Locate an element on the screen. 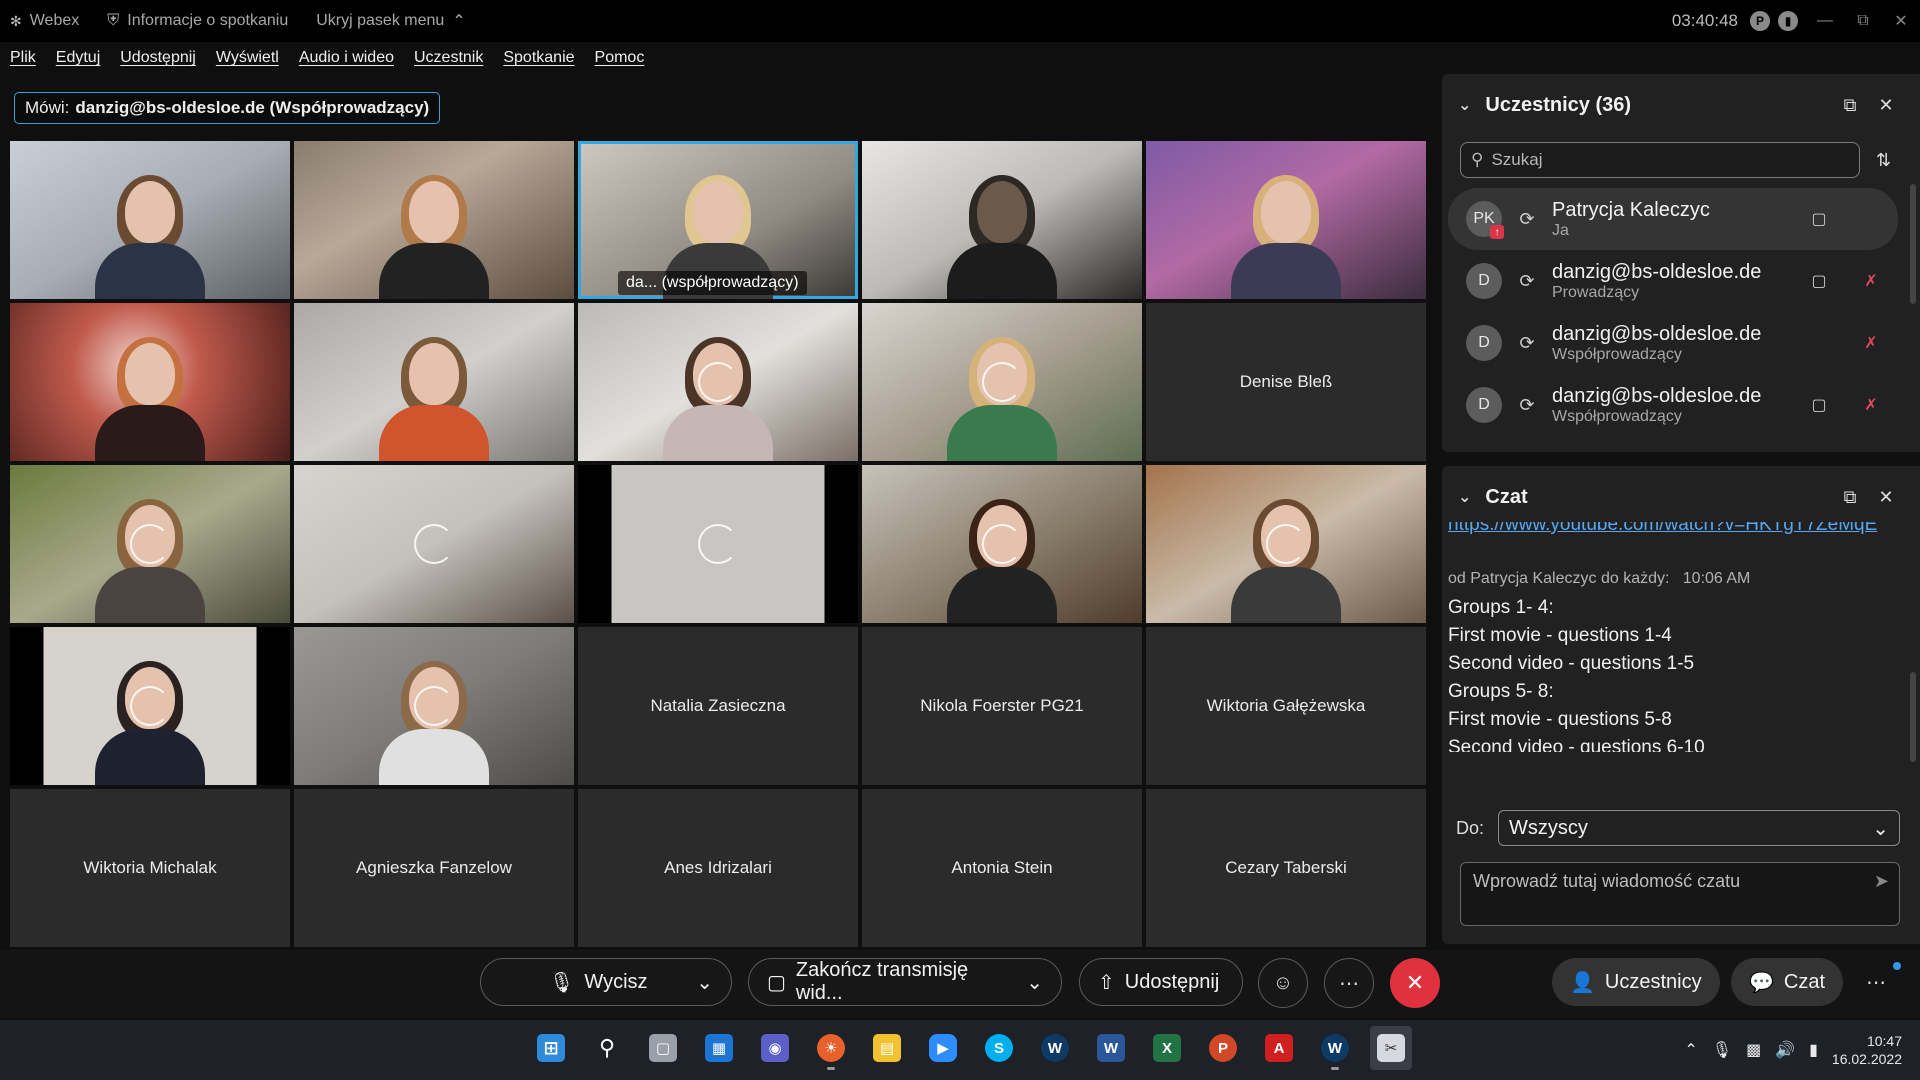 Image resolution: width=1920 pixels, height=1080 pixels. restore-button: ⧉ is located at coordinates (1863, 21).